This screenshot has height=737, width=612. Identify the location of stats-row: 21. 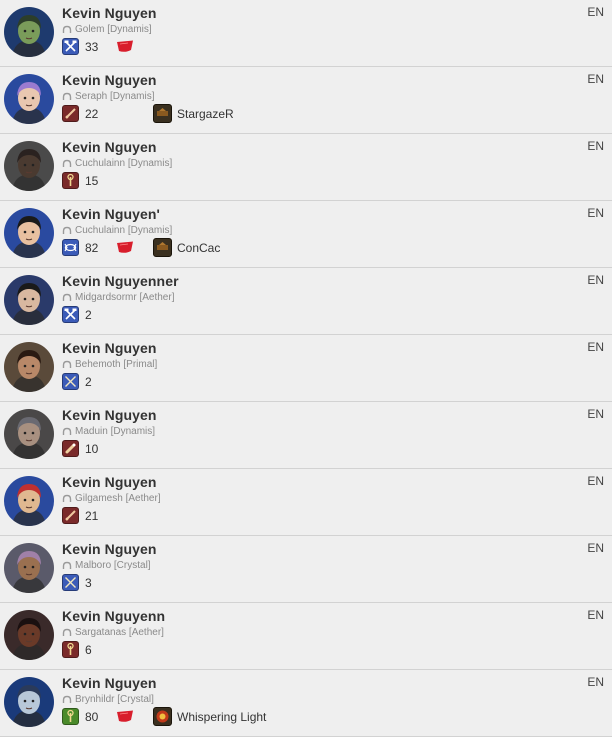
(87, 515).